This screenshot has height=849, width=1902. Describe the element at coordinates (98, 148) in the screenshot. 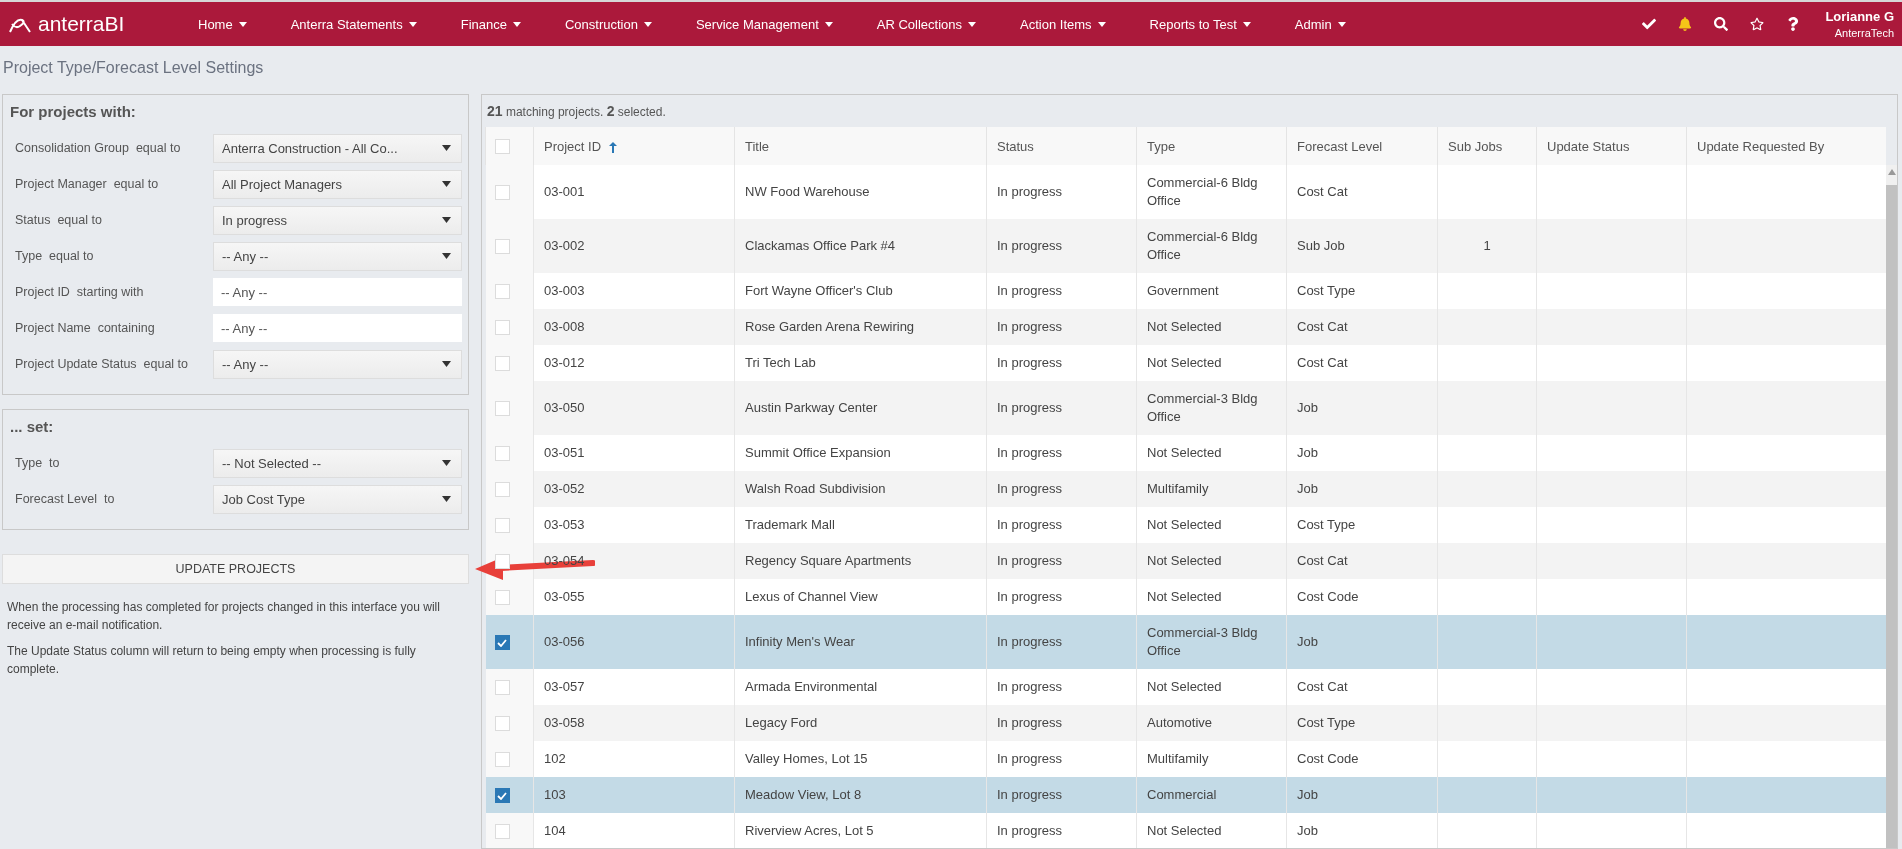

I see `field-label: Consolidation Group equal to` at that location.